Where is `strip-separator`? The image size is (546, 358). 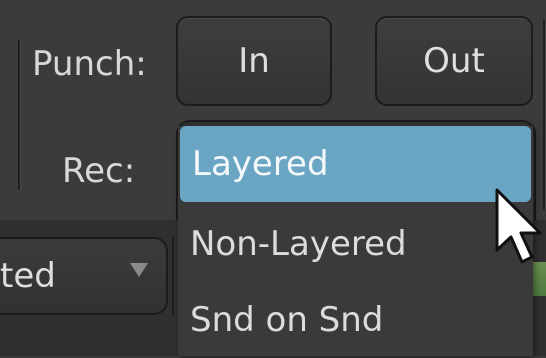 strip-separator is located at coordinates (173, 276).